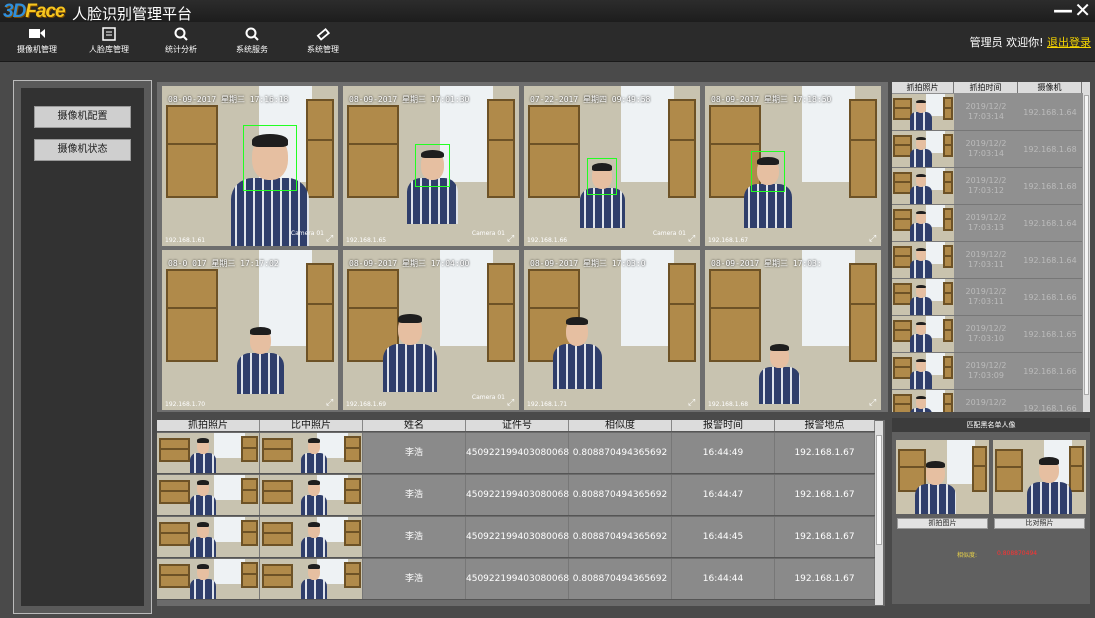  I want to click on column-header: 抓拍时间, so click(986, 87).